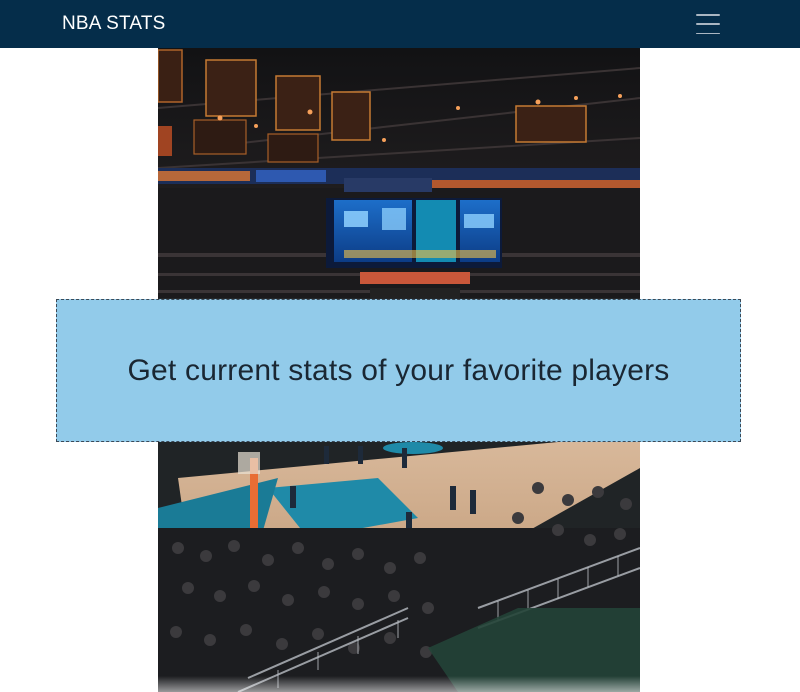 The height and width of the screenshot is (692, 800). Describe the element at coordinates (114, 24) in the screenshot. I see `brand-link: NBA STATS` at that location.